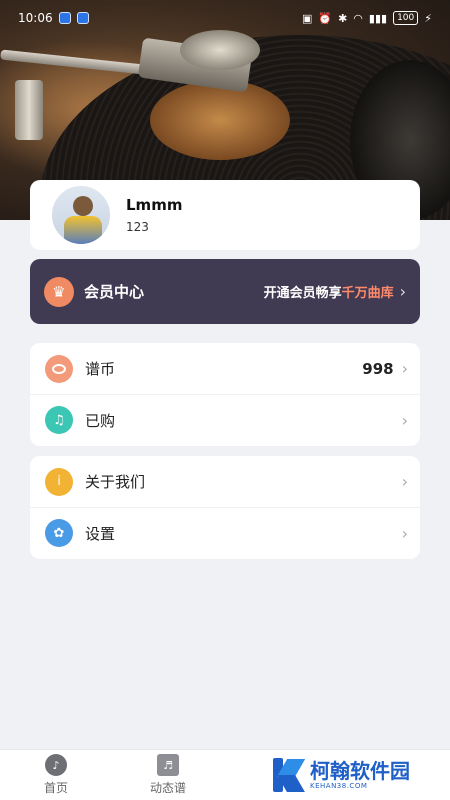 Image resolution: width=450 pixels, height=800 pixels. I want to click on music-disc-icon: ♪, so click(56, 765).